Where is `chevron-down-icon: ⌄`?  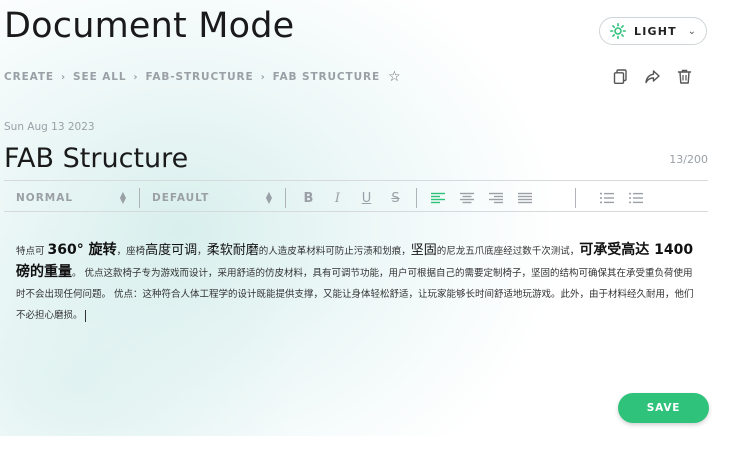
chevron-down-icon: ⌄ is located at coordinates (691, 31).